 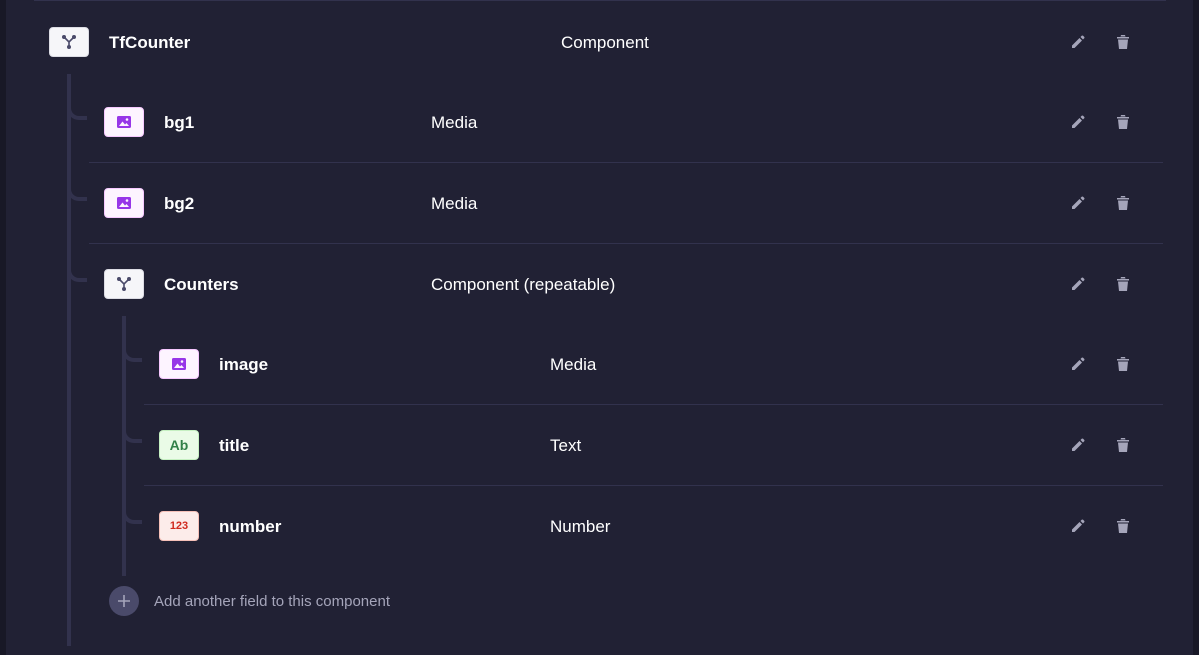 What do you see at coordinates (201, 284) in the screenshot?
I see `field-name: Counters` at bounding box center [201, 284].